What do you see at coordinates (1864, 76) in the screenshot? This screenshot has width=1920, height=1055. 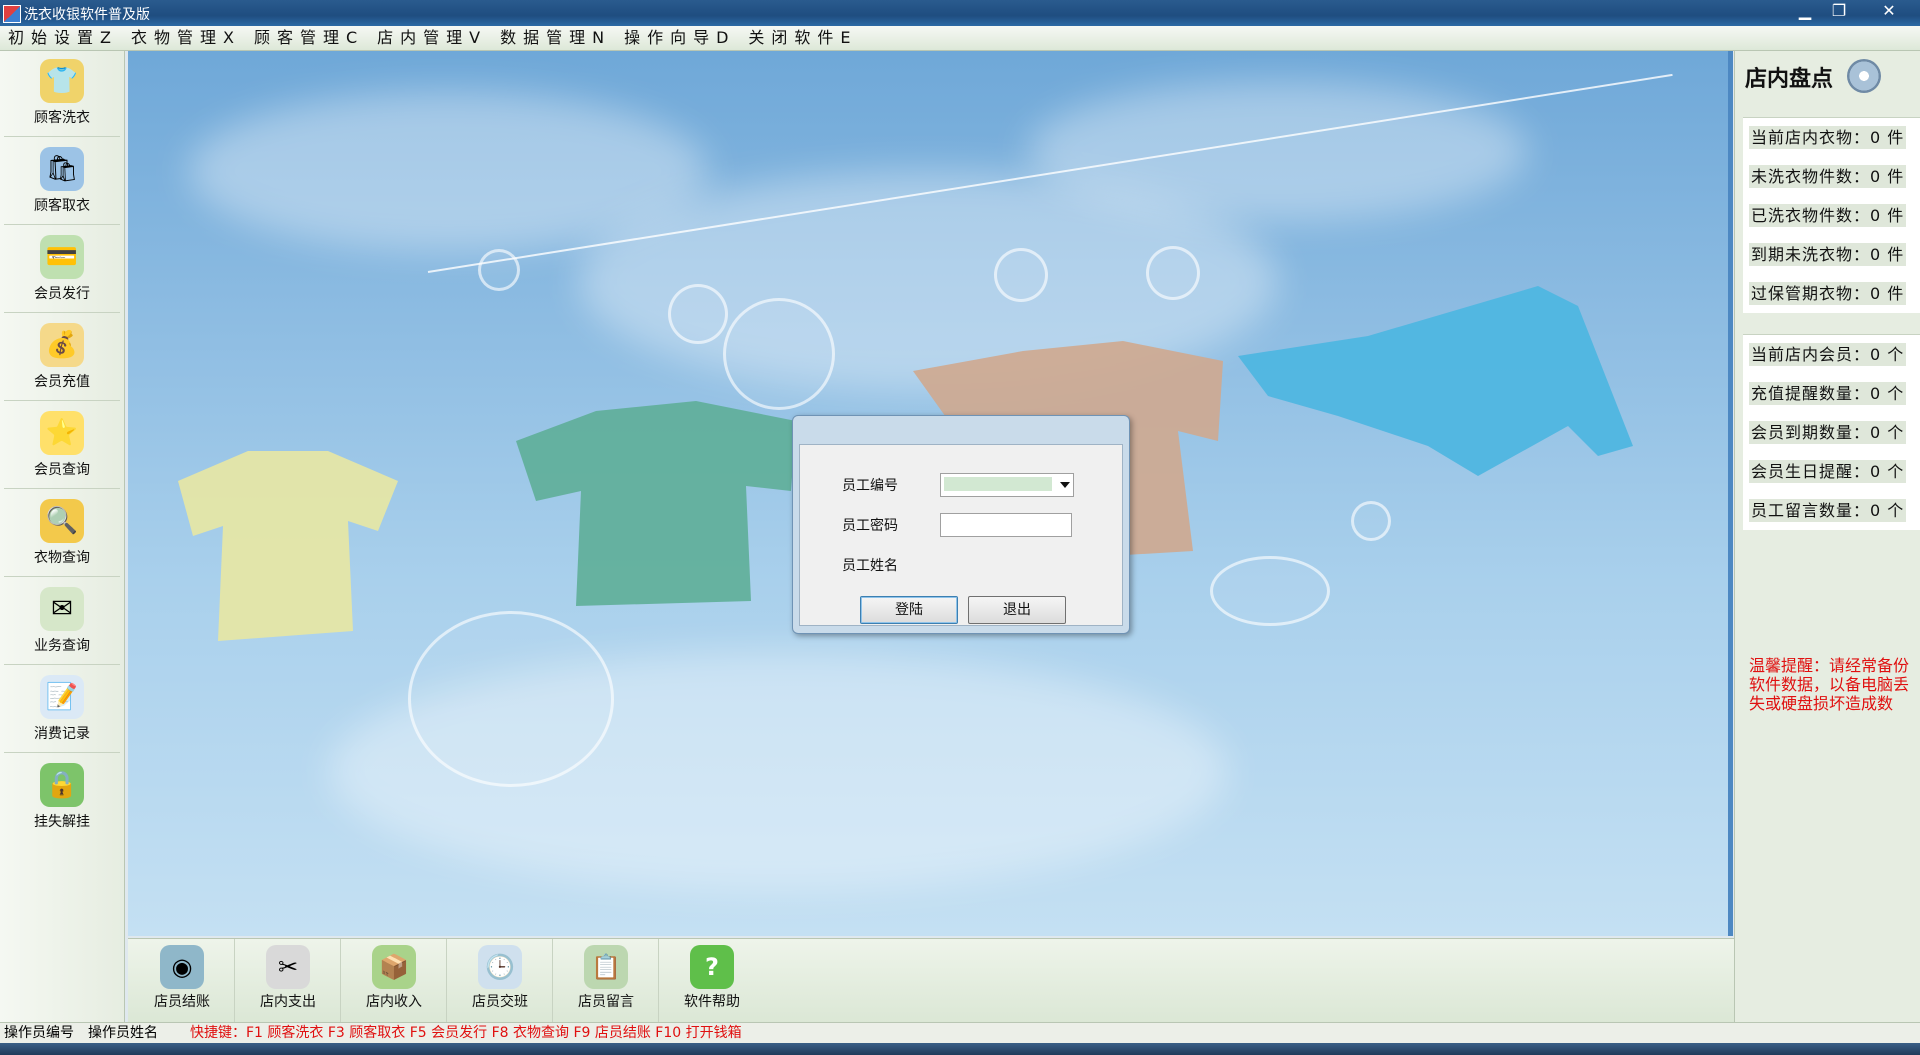 I see `disc-icon` at bounding box center [1864, 76].